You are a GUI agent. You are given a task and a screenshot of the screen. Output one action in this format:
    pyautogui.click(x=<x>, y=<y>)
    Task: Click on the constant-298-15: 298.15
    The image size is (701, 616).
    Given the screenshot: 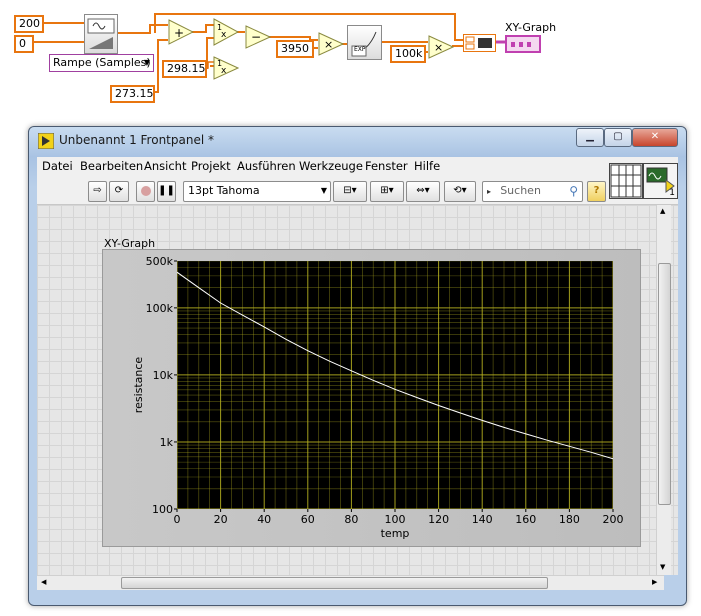 What is the action you would take?
    pyautogui.click(x=184, y=69)
    